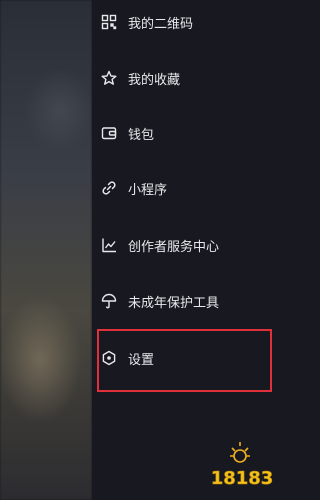 The image size is (320, 500). I want to click on menu-item-label: 我的收藏, so click(154, 80).